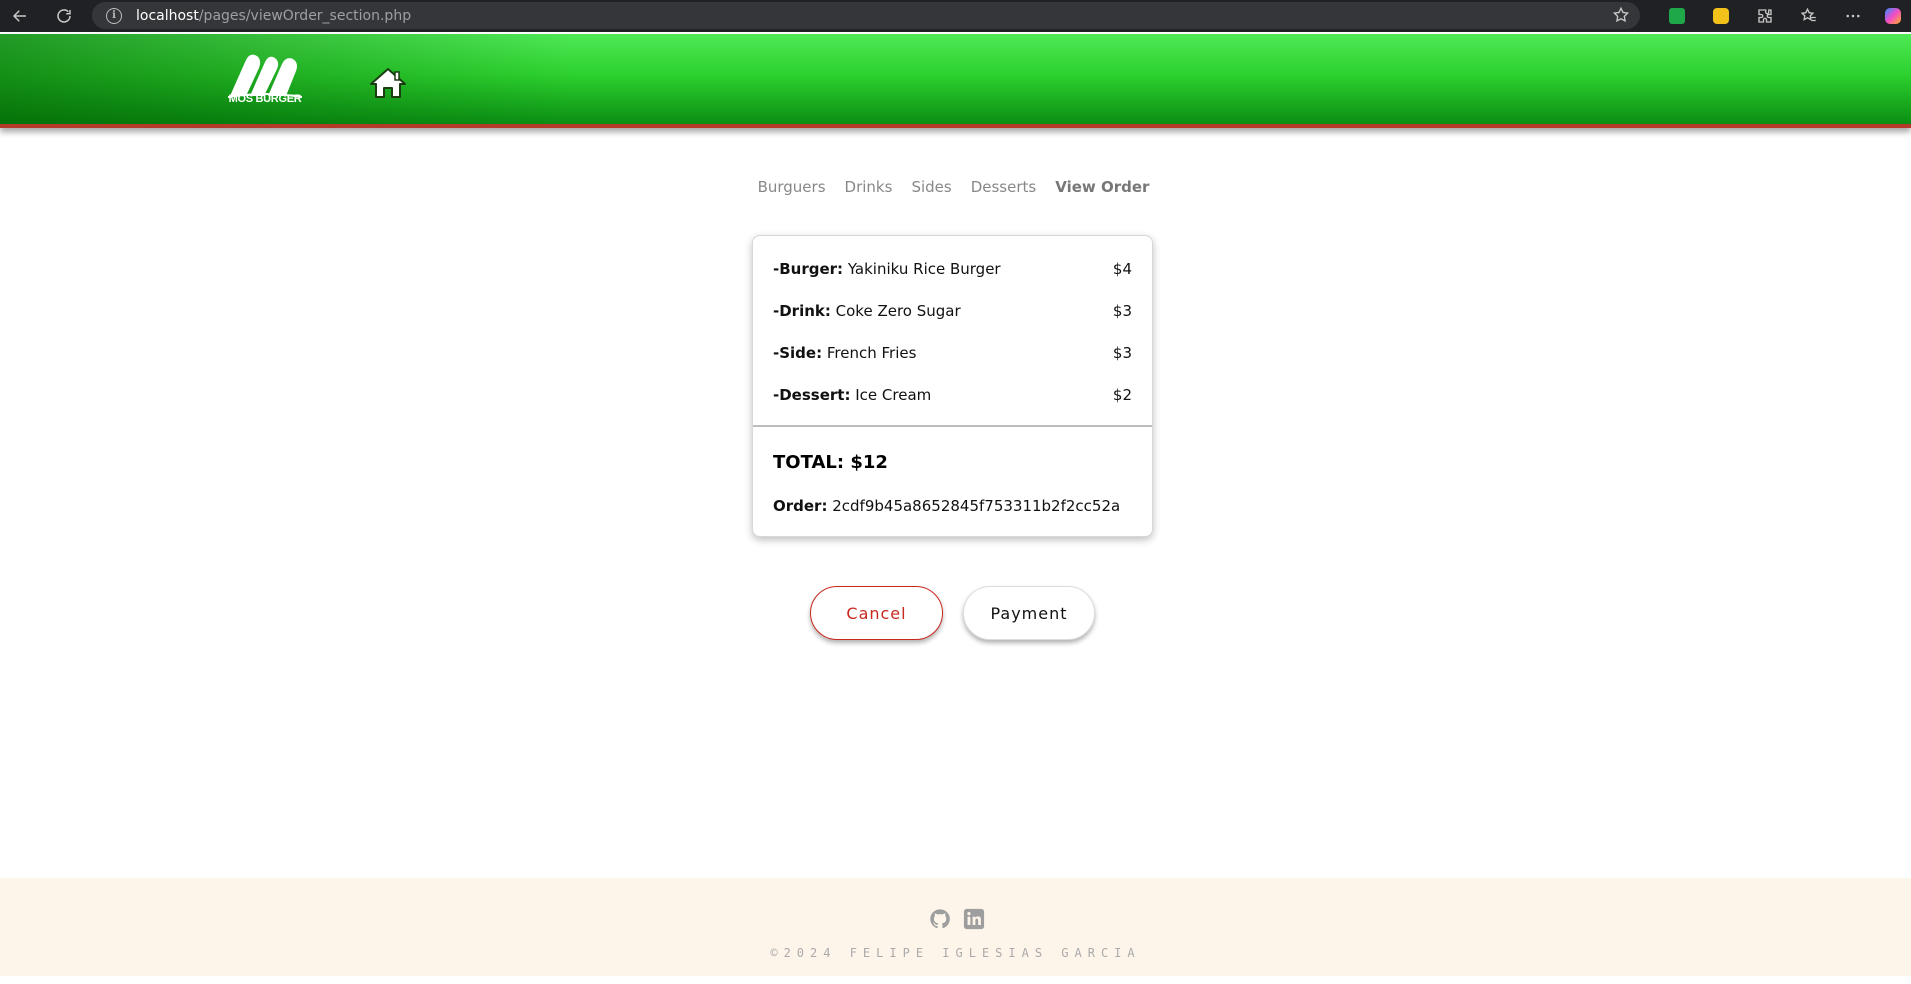 This screenshot has width=1911, height=984. I want to click on nav-link-sides: Sides, so click(931, 187).